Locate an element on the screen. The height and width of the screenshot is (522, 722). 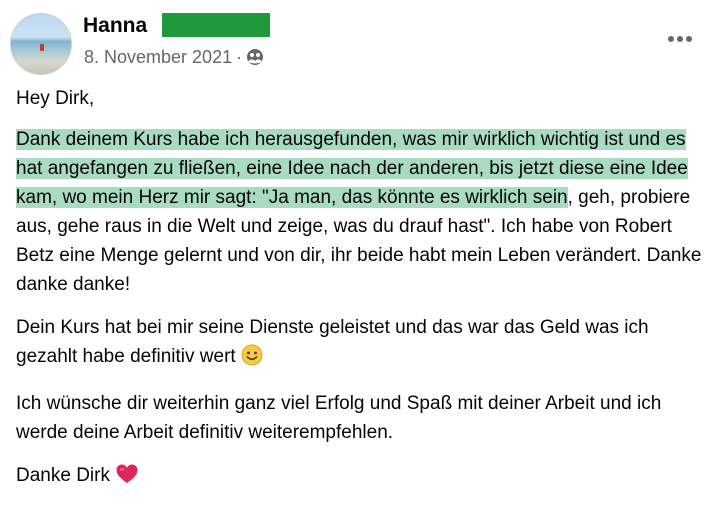
author-name: Hanna is located at coordinates (115, 26).